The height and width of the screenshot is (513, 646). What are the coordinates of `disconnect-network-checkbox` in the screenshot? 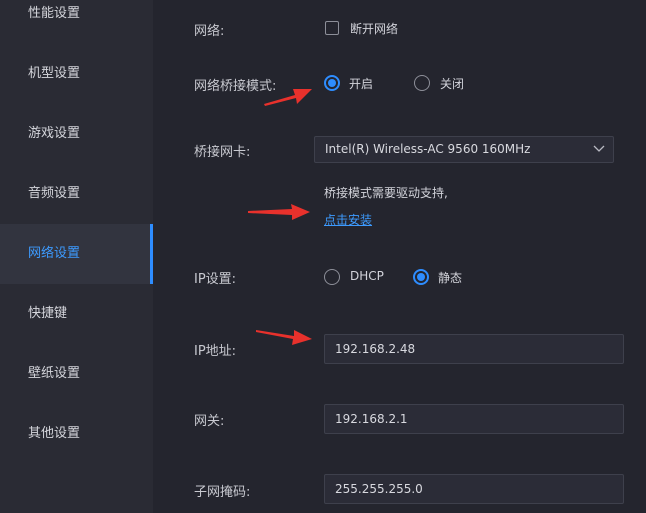 It's located at (332, 28).